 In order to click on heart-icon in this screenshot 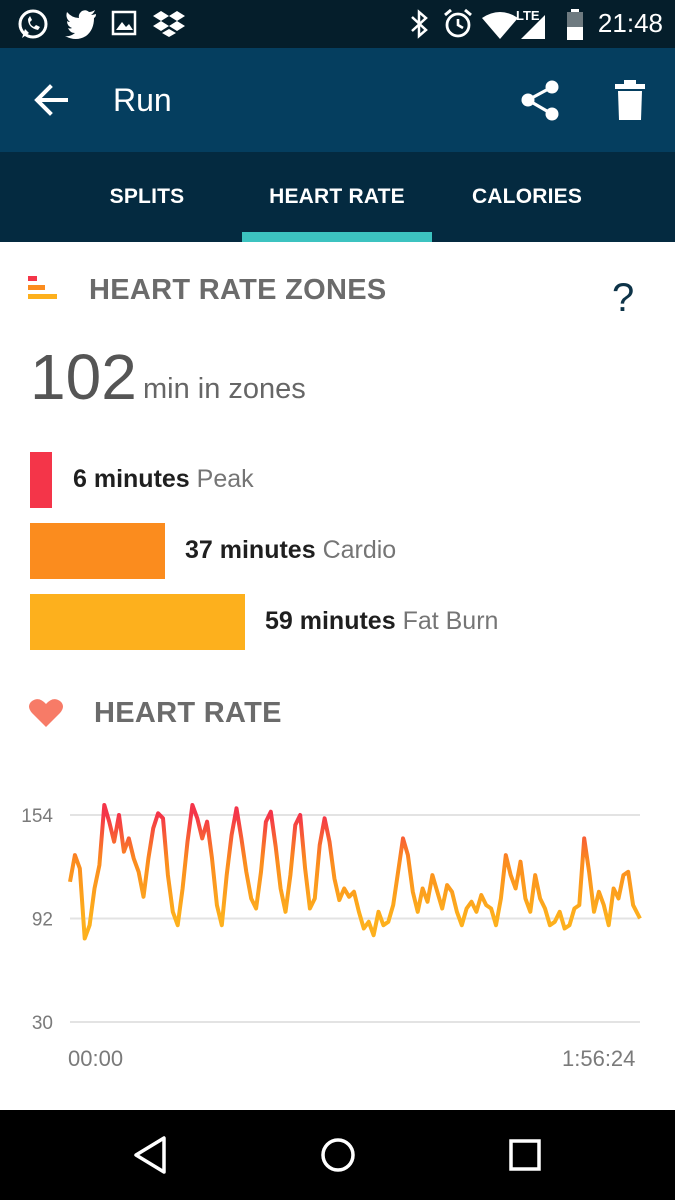, I will do `click(46, 713)`.